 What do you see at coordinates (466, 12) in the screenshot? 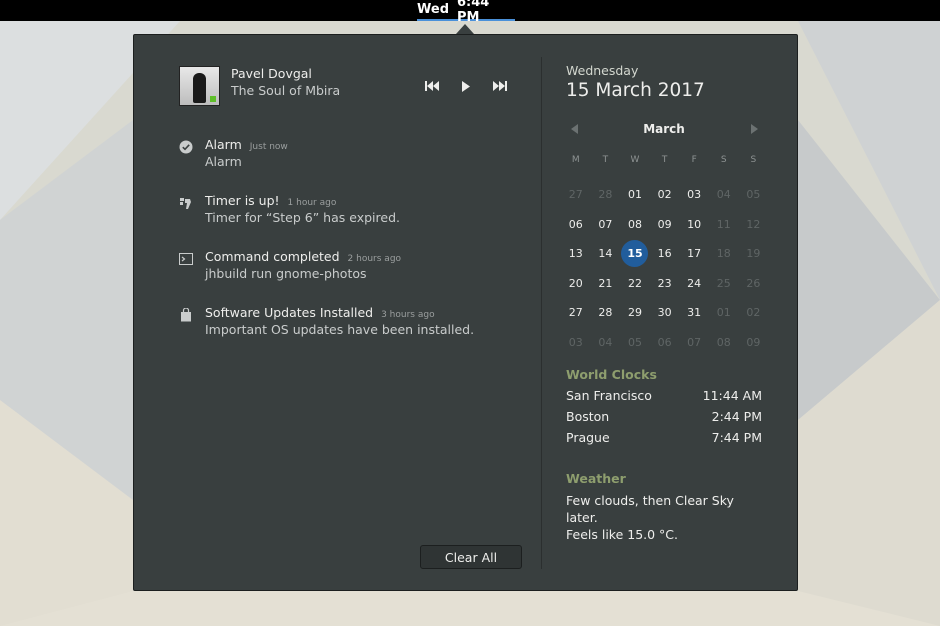
I see `clock-menu-button: Wed 6:44 PM` at bounding box center [466, 12].